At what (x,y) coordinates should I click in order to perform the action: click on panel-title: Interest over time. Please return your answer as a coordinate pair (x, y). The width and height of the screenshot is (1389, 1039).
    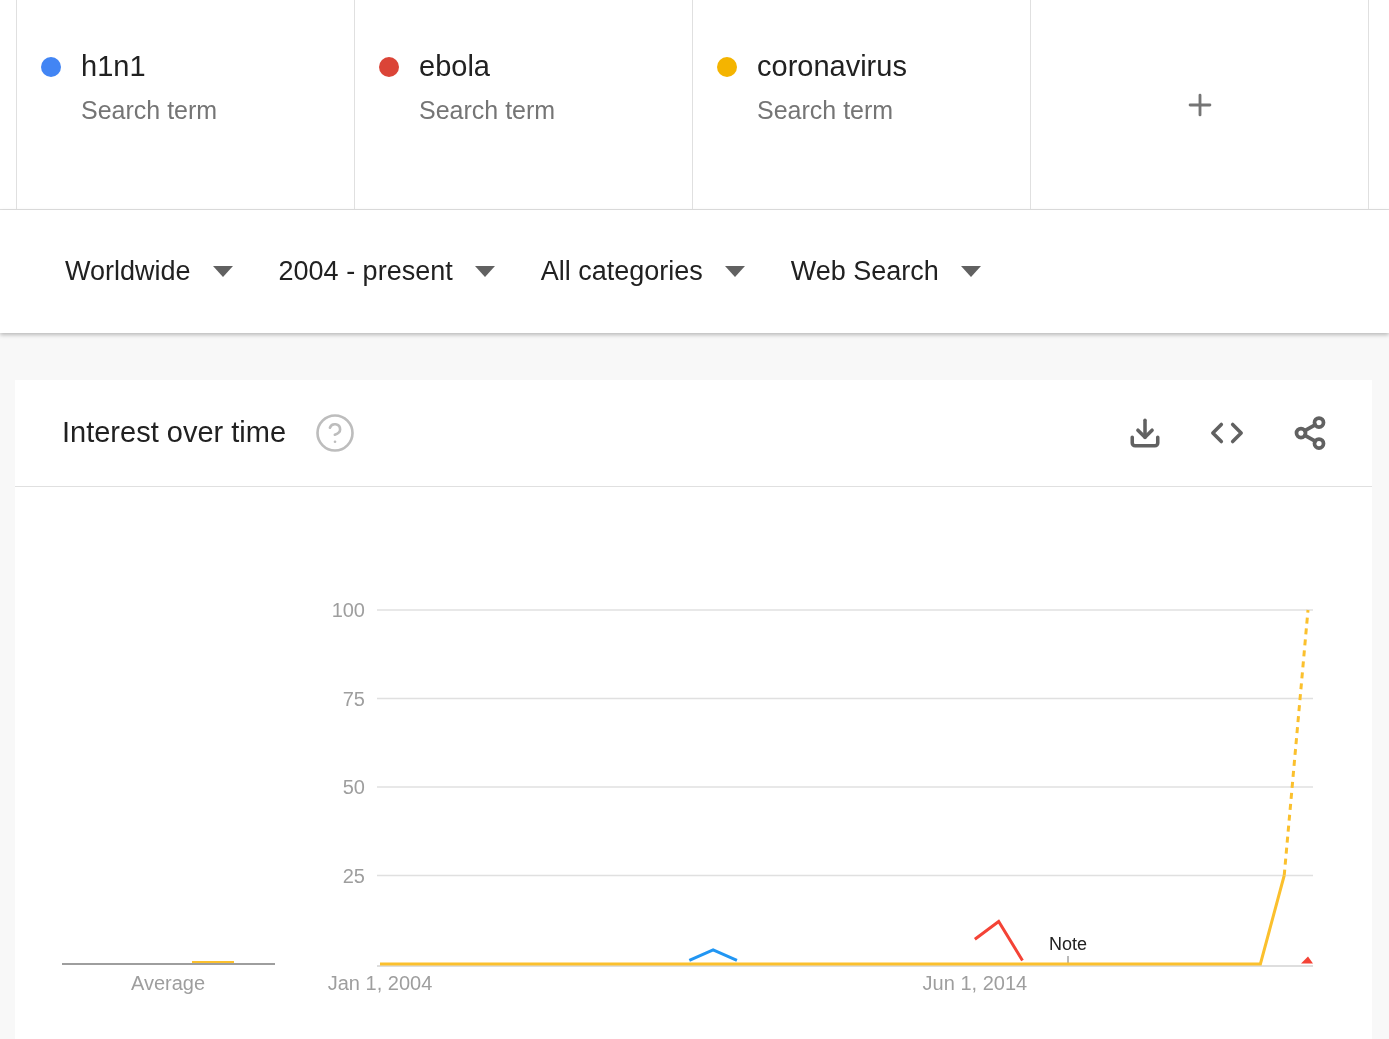
    Looking at the image, I should click on (174, 433).